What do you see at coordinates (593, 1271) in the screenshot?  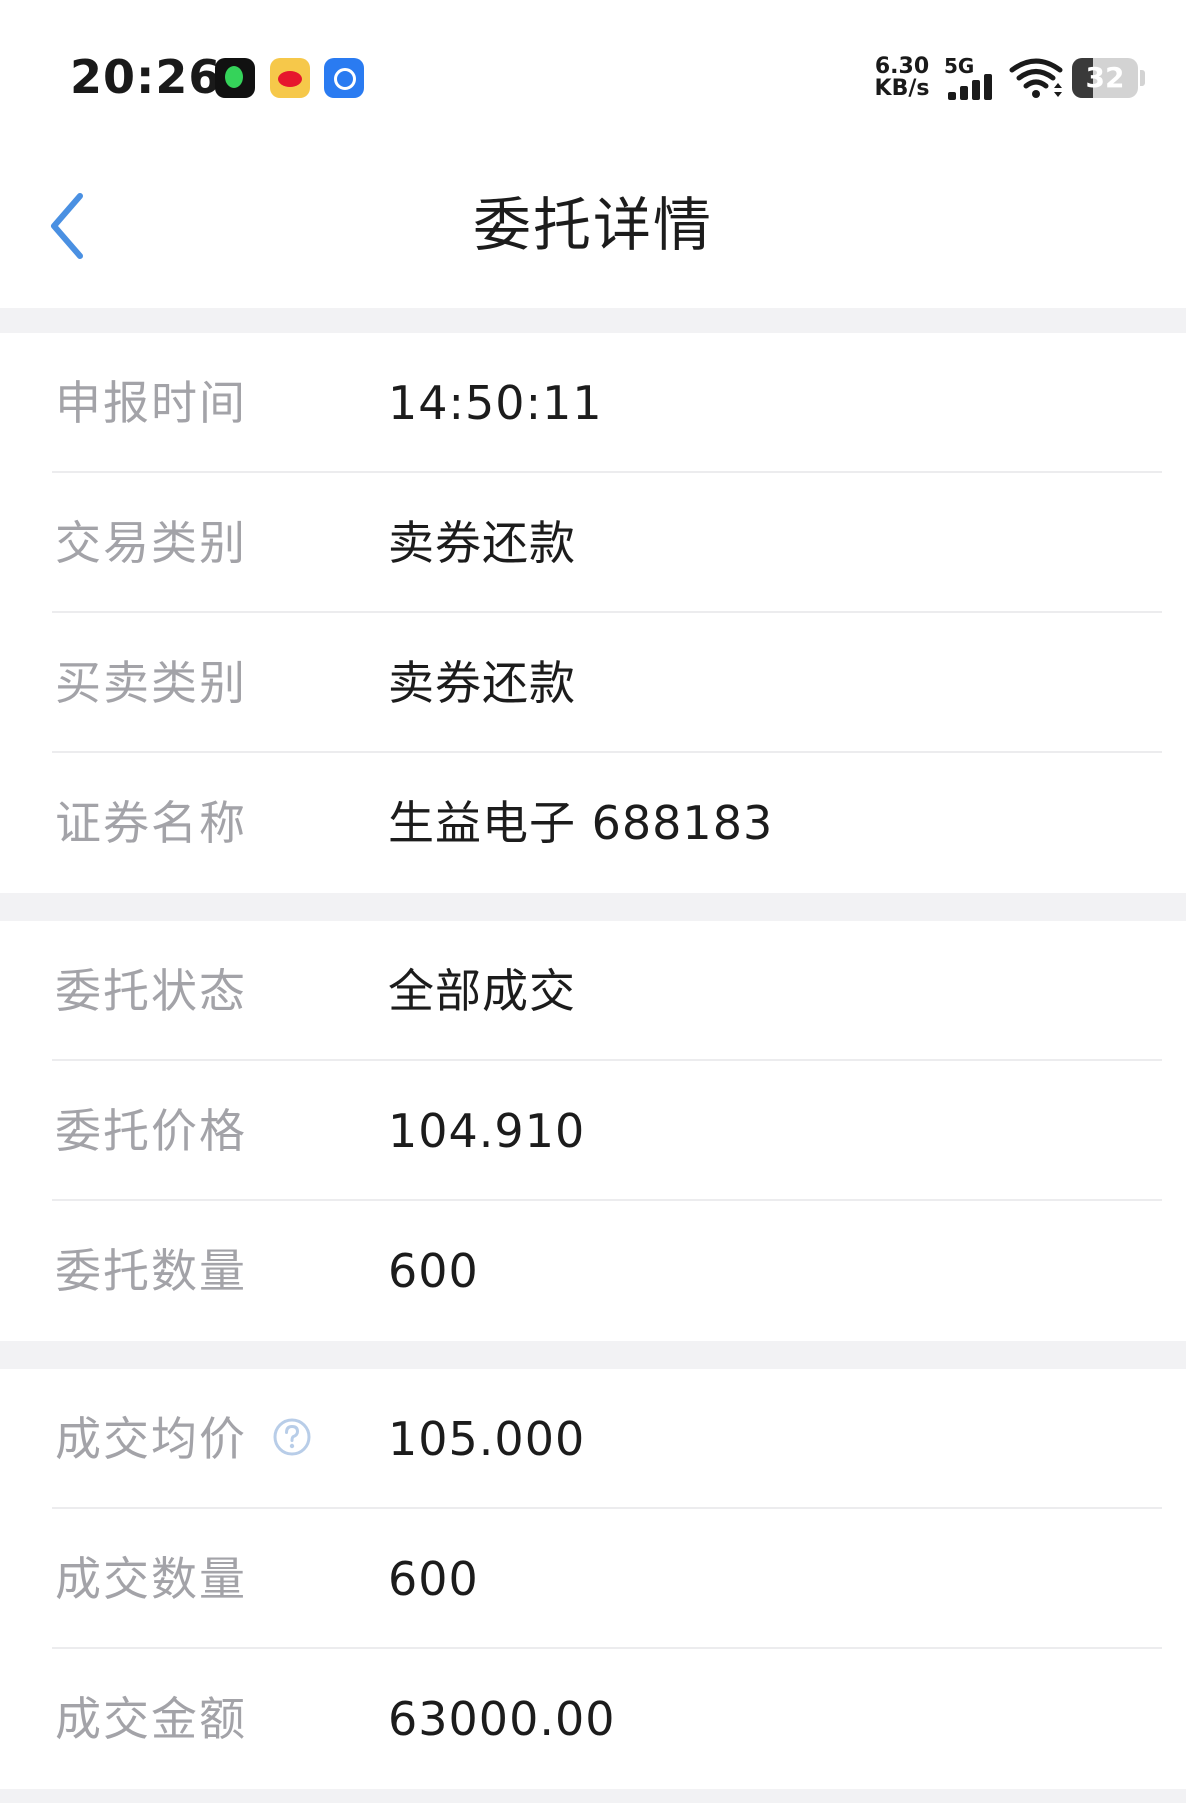 I see `detail-row-order-quantity: 委托数量 600` at bounding box center [593, 1271].